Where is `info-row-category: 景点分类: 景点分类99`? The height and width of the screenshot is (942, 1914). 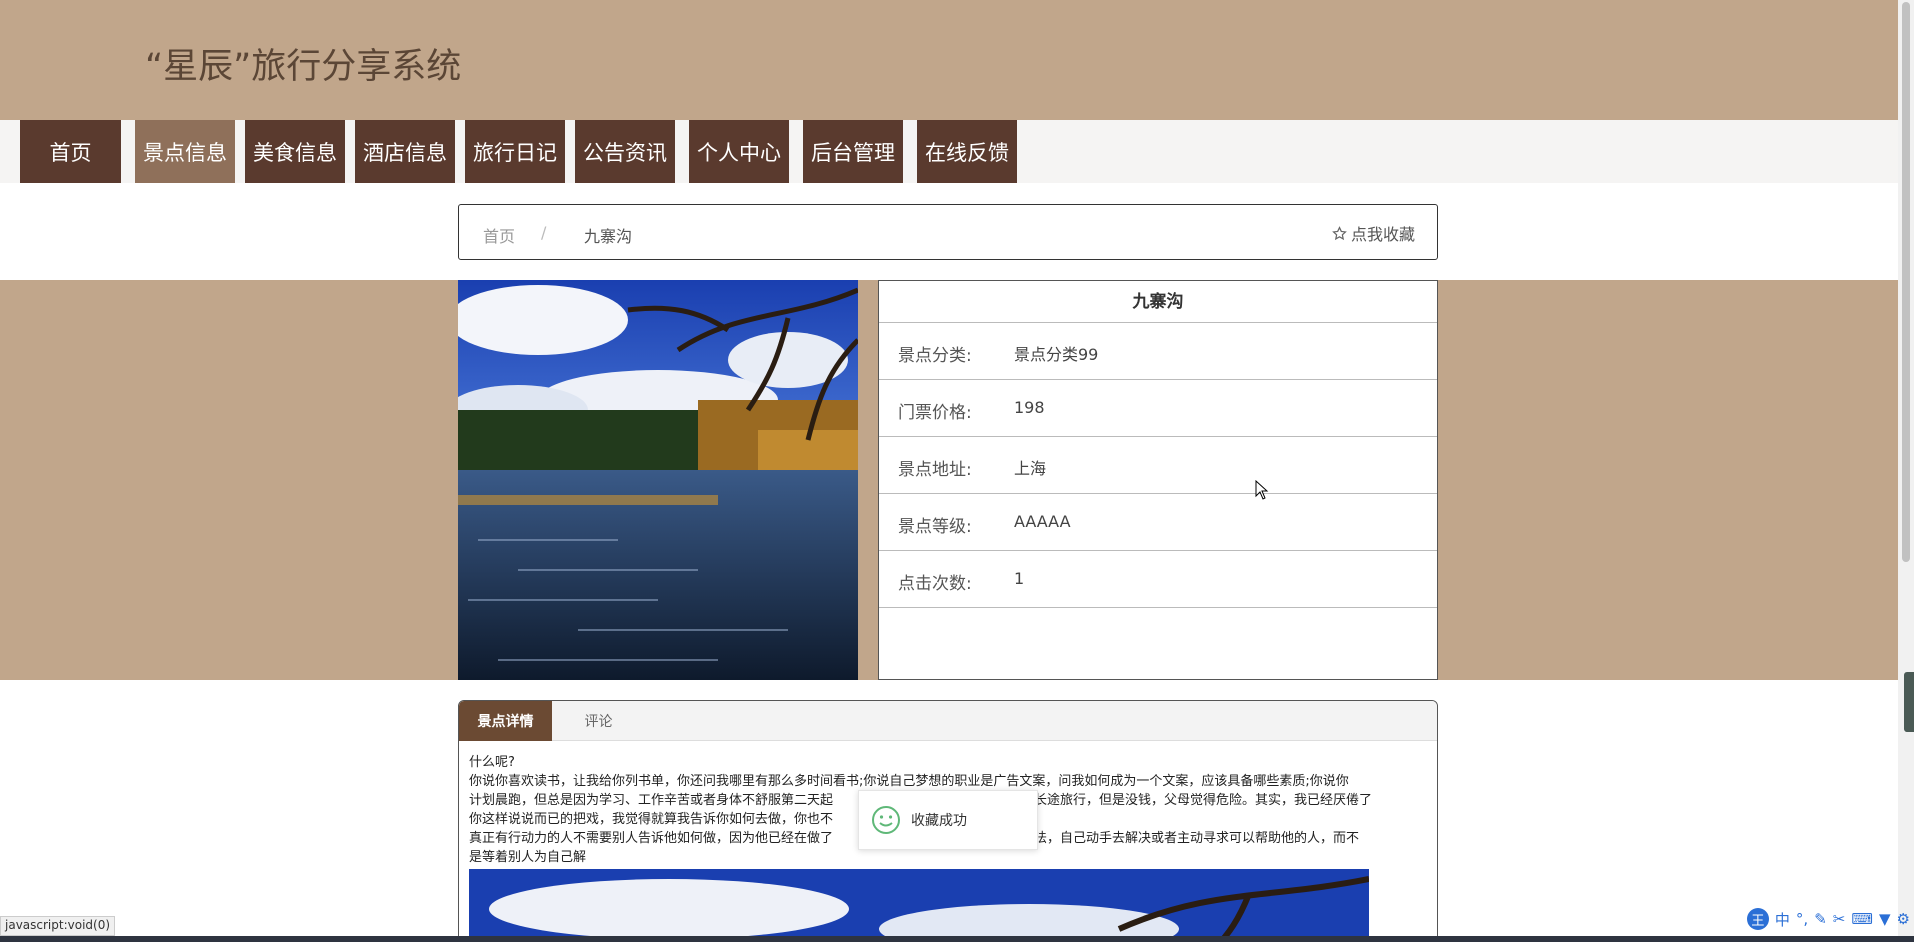
info-row-category: 景点分类: 景点分类99 is located at coordinates (1158, 351).